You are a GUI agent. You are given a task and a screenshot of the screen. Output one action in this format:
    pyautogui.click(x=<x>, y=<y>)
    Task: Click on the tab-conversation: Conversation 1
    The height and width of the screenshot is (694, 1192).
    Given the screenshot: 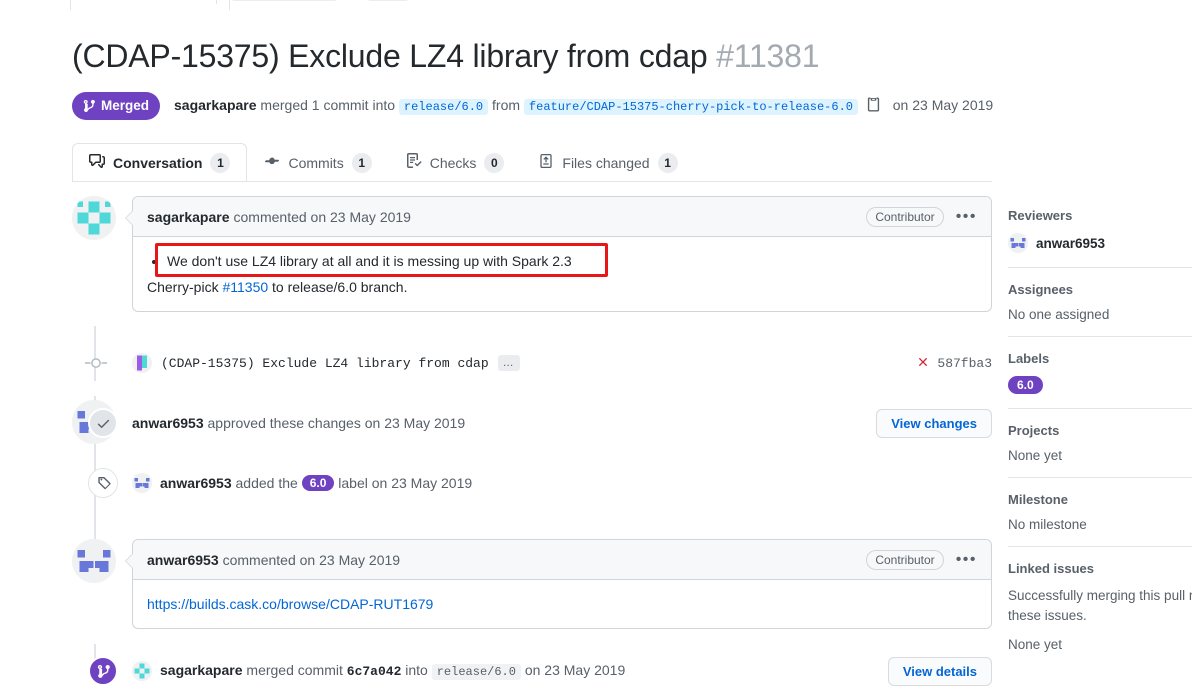 What is the action you would take?
    pyautogui.click(x=160, y=162)
    